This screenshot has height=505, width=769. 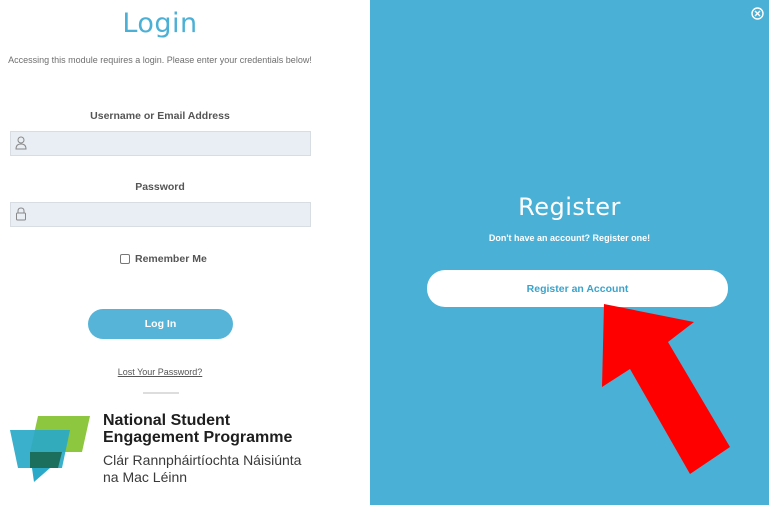 I want to click on register-title: Register, so click(x=569, y=207).